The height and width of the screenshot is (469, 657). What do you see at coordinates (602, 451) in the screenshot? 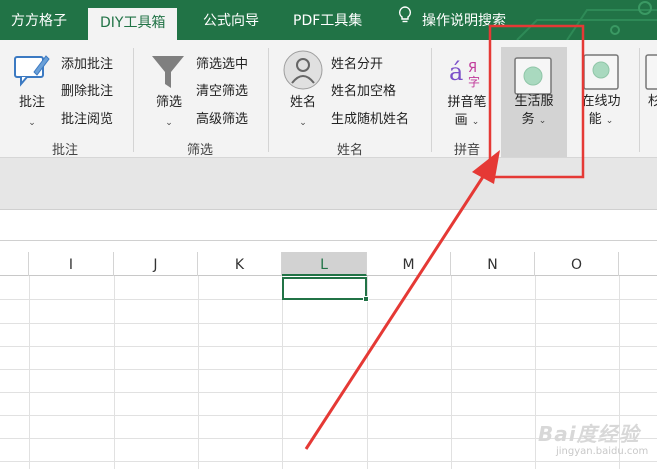
I see `watermark-url: jingyan.baidu.com` at bounding box center [602, 451].